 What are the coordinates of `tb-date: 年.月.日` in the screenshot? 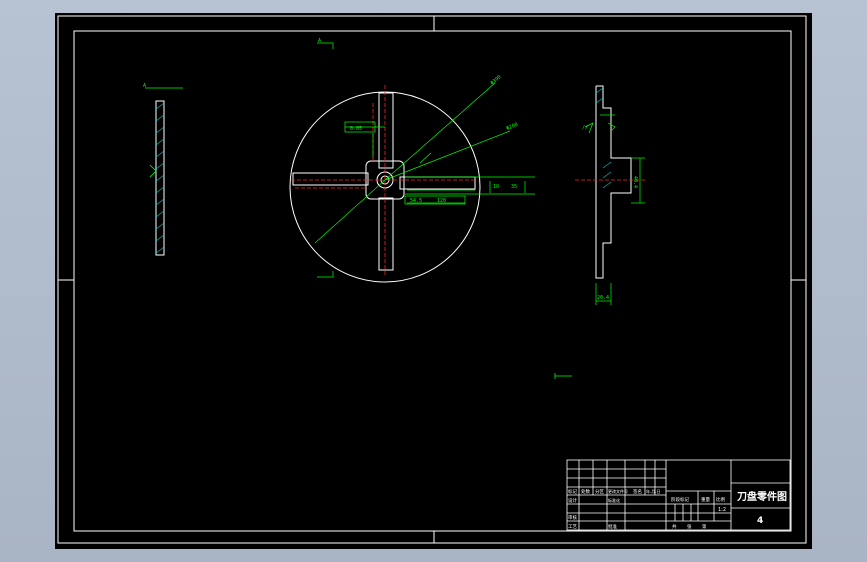 It's located at (653, 491).